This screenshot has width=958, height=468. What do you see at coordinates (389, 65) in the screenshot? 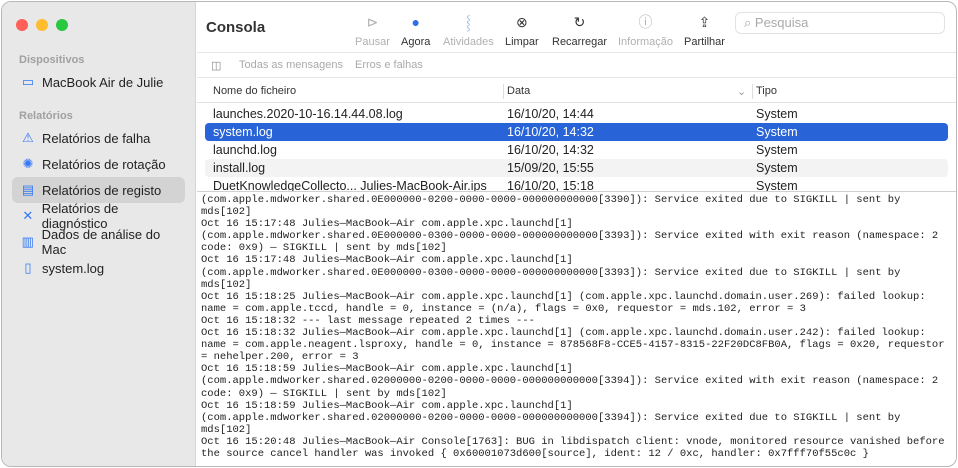
I see `filter-errors-faults: Erros e falhas` at bounding box center [389, 65].